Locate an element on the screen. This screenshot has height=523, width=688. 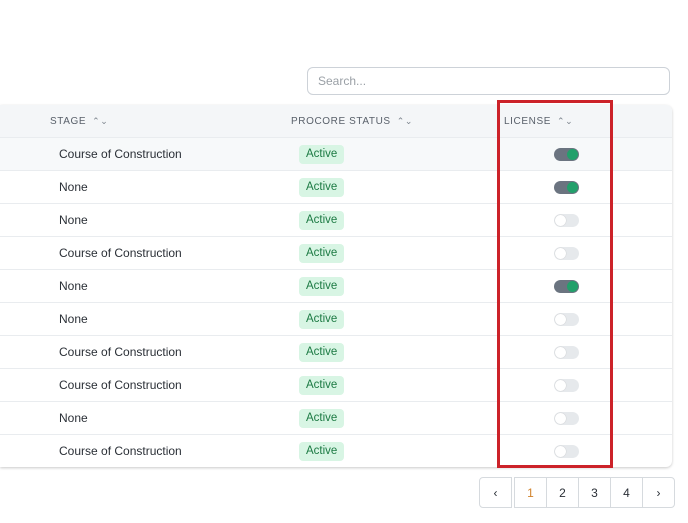
column-header-label: STAGE is located at coordinates (68, 121).